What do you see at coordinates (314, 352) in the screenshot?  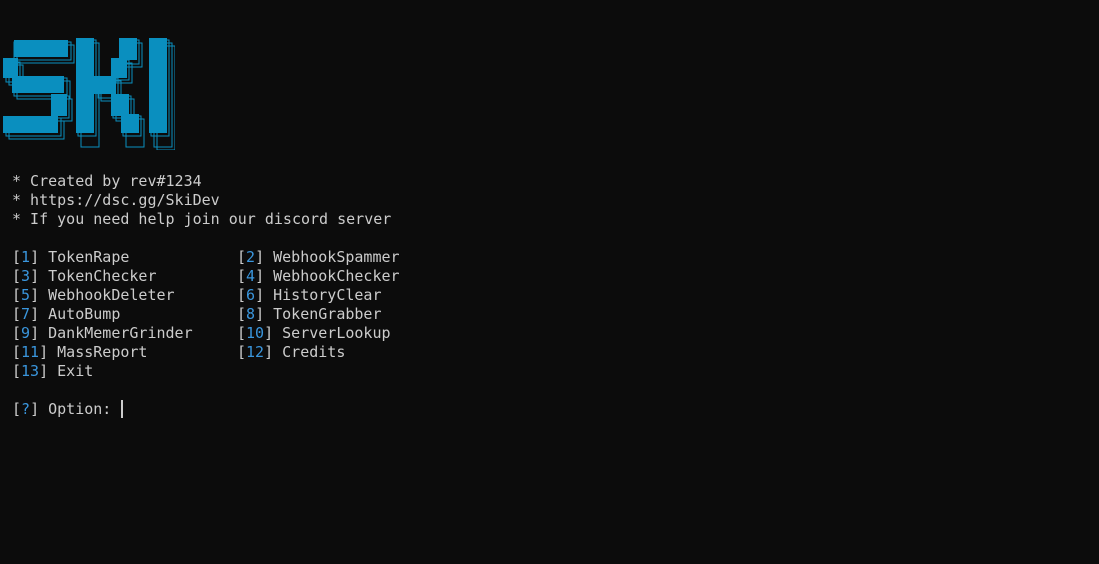 I see `menu-item-label: Credits` at bounding box center [314, 352].